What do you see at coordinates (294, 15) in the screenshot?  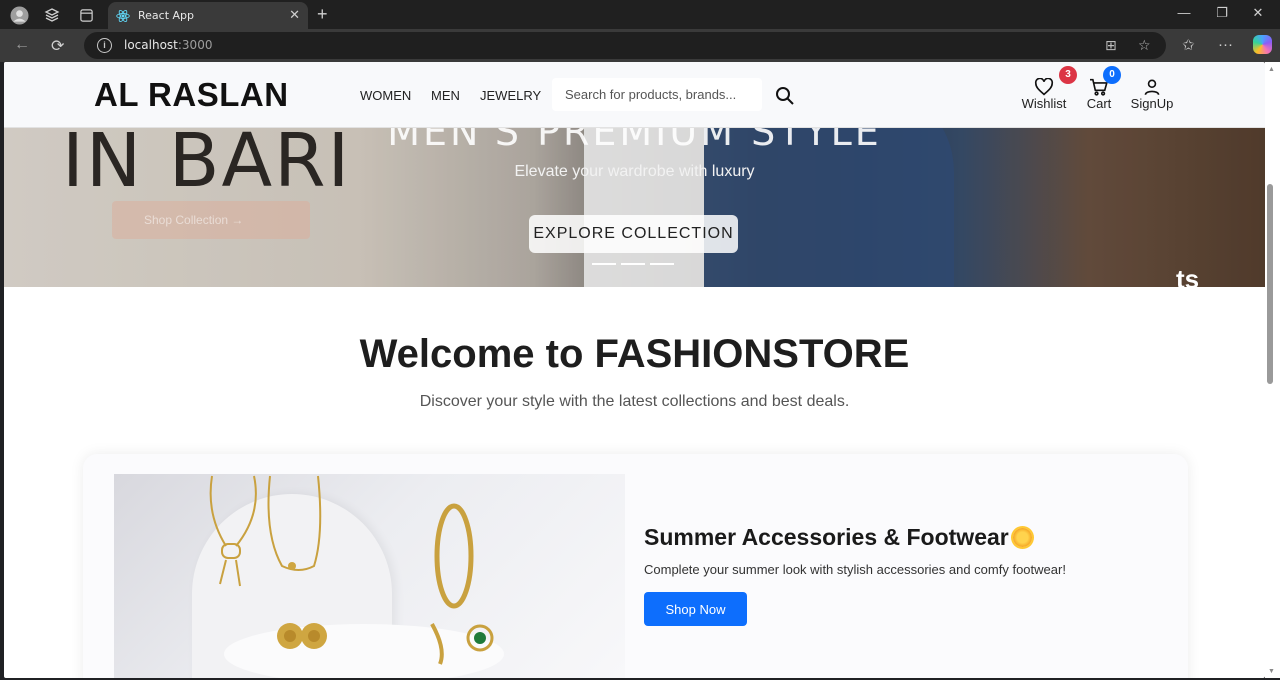 I see `tab-close-icon: ✕` at bounding box center [294, 15].